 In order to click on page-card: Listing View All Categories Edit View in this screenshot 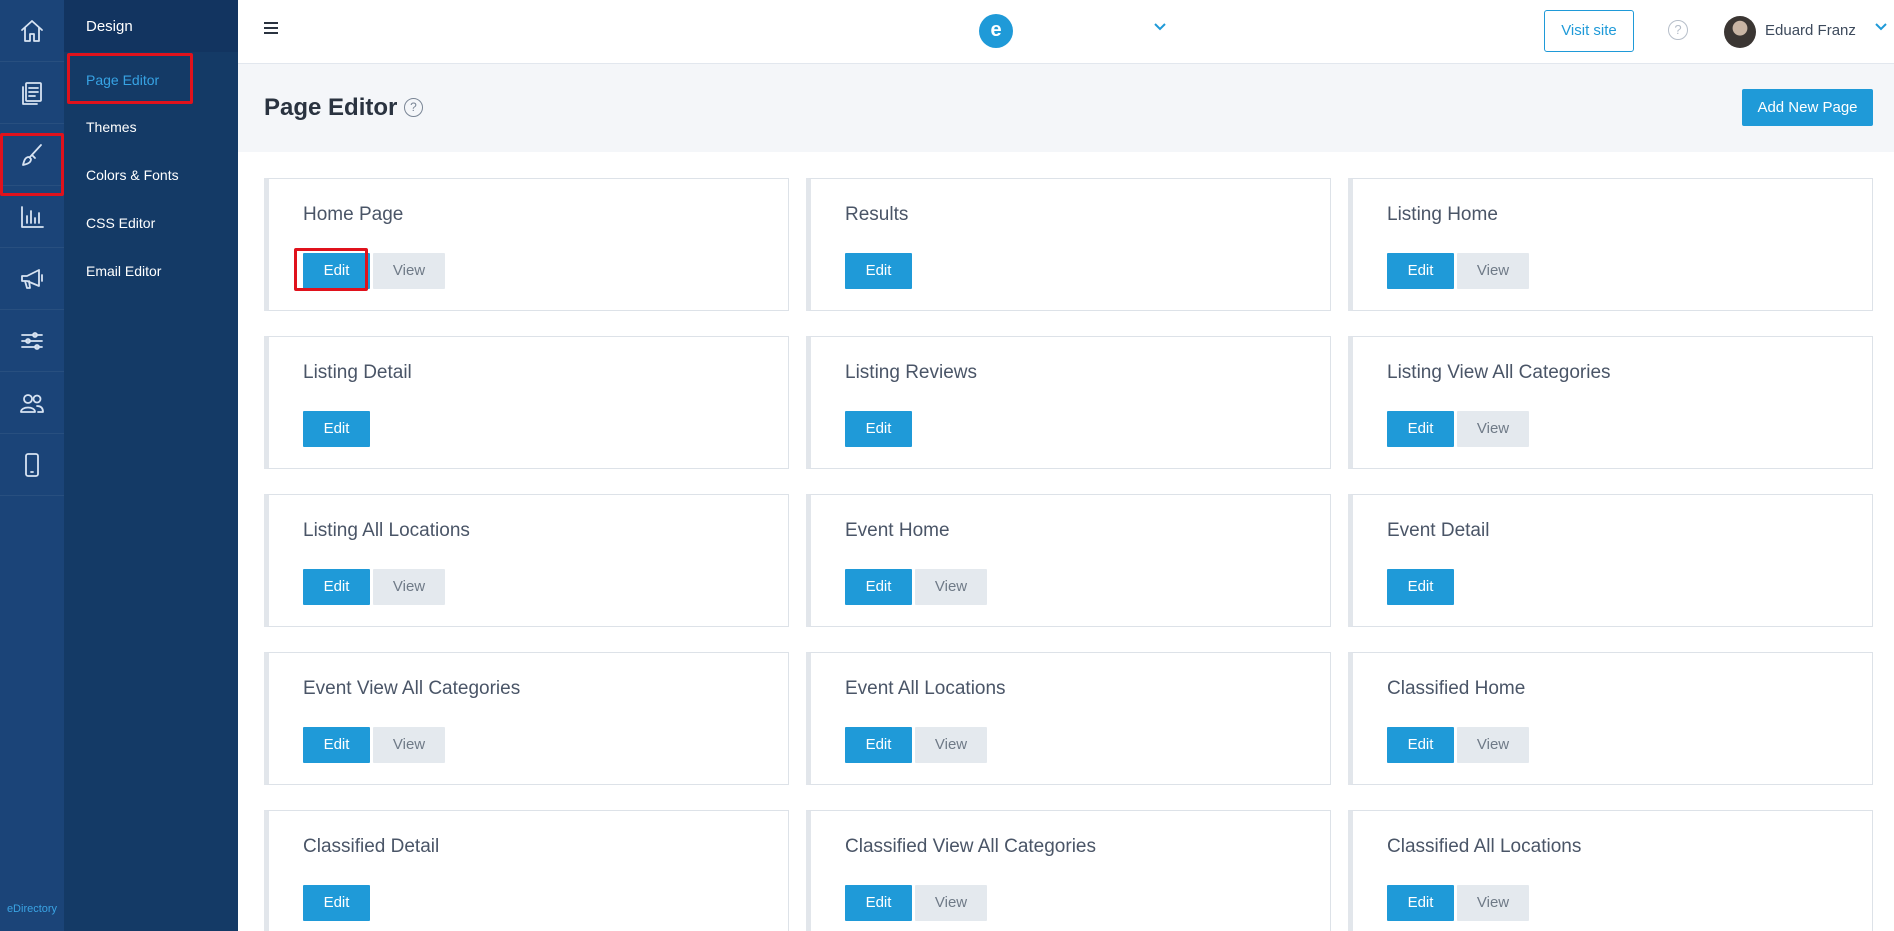, I will do `click(1610, 402)`.